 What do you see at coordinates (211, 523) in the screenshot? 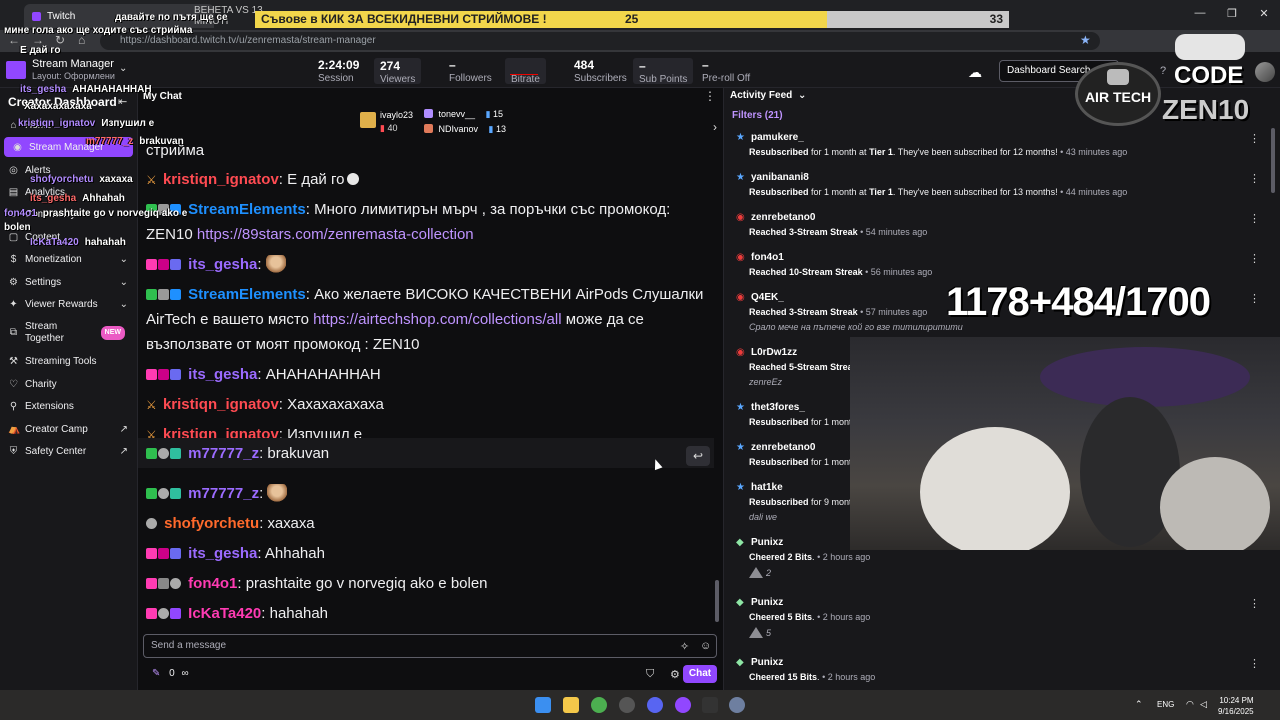
I see `chat-username: shofyorchetu` at bounding box center [211, 523].